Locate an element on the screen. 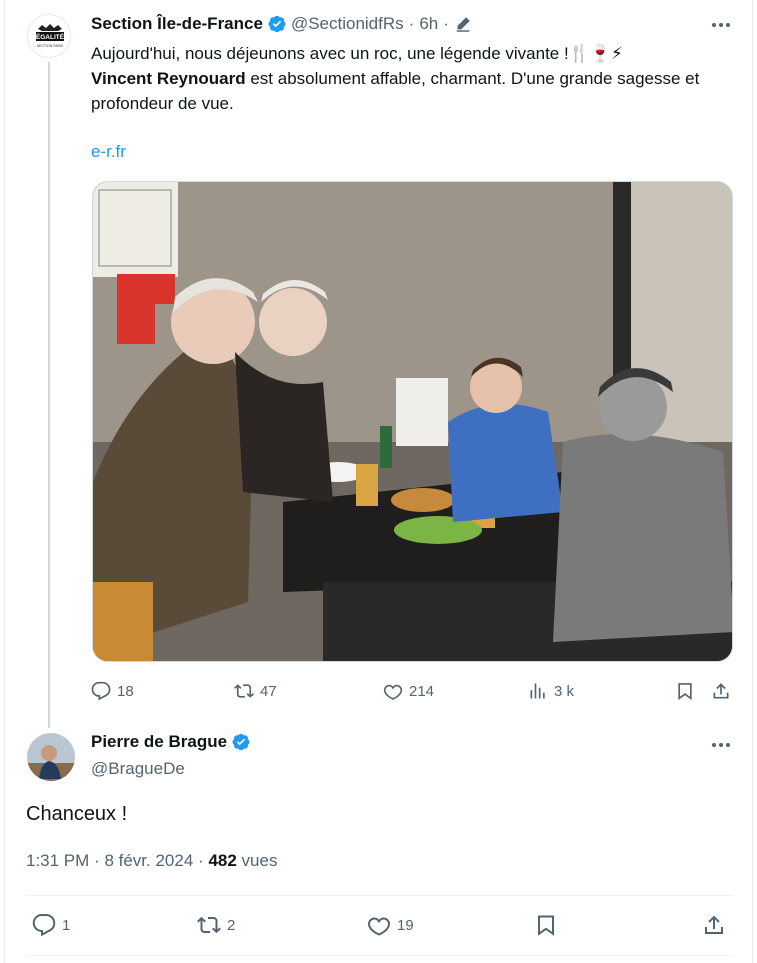 This screenshot has width=757, height=963. frame-border-left is located at coordinates (4, 481).